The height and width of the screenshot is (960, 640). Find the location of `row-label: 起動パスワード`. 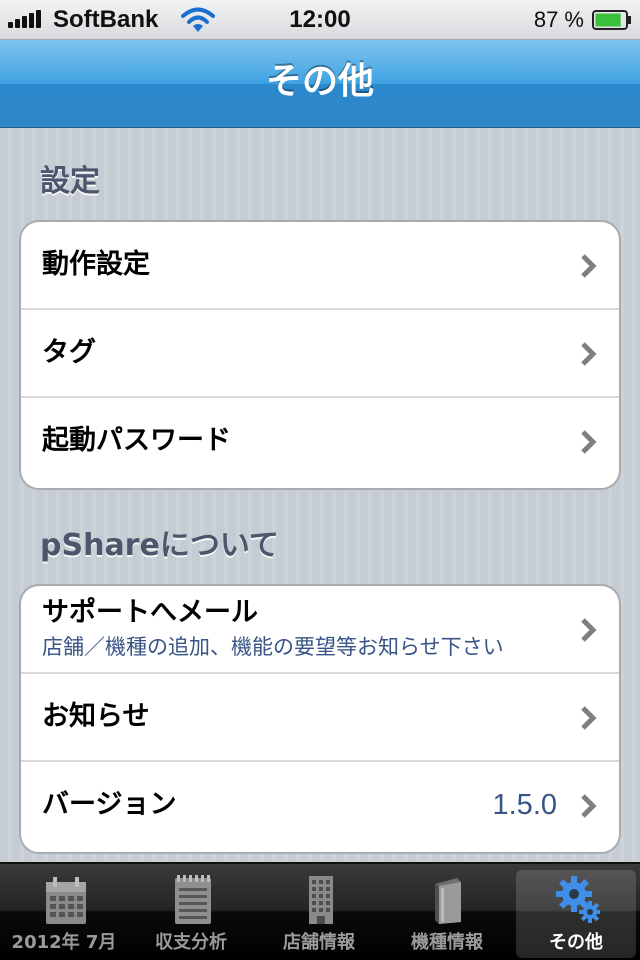

row-label: 起動パスワード is located at coordinates (136, 440).